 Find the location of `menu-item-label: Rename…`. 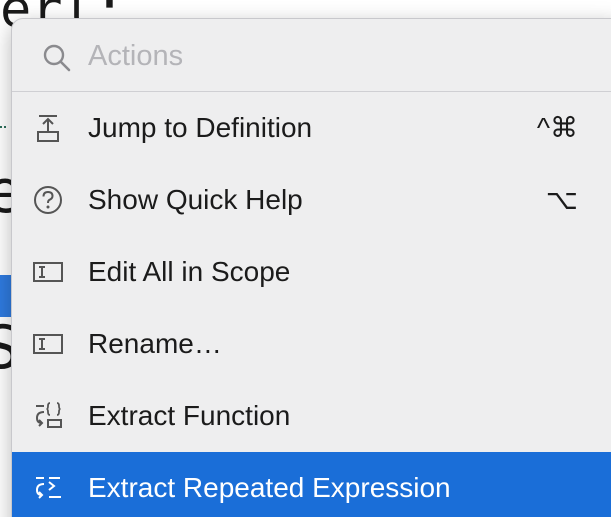

menu-item-label: Rename… is located at coordinates (155, 343).